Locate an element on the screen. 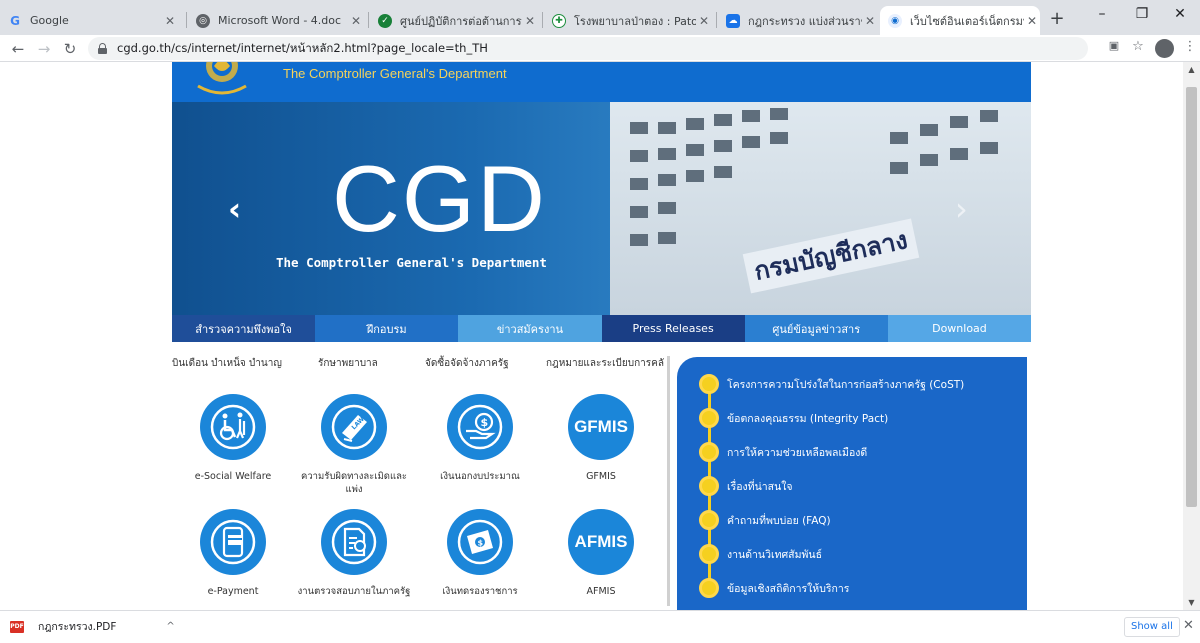 The height and width of the screenshot is (643, 1200). service-non-budget-money: $ เงินนอกงบประมาณ is located at coordinates (480, 438).